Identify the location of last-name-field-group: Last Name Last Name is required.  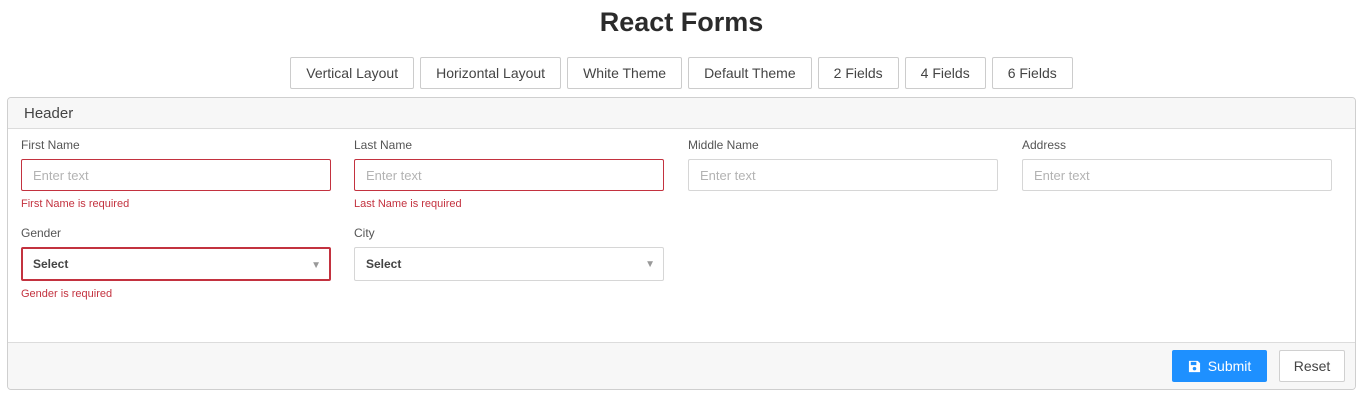
(509, 174).